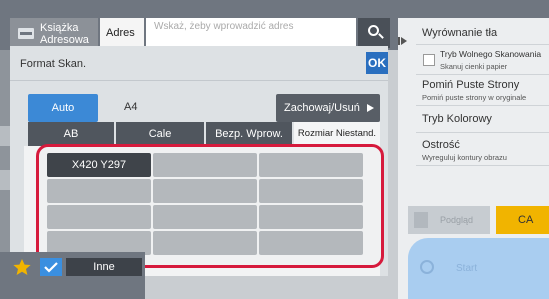  Describe the element at coordinates (374, 33) in the screenshot. I see `search-button` at that location.